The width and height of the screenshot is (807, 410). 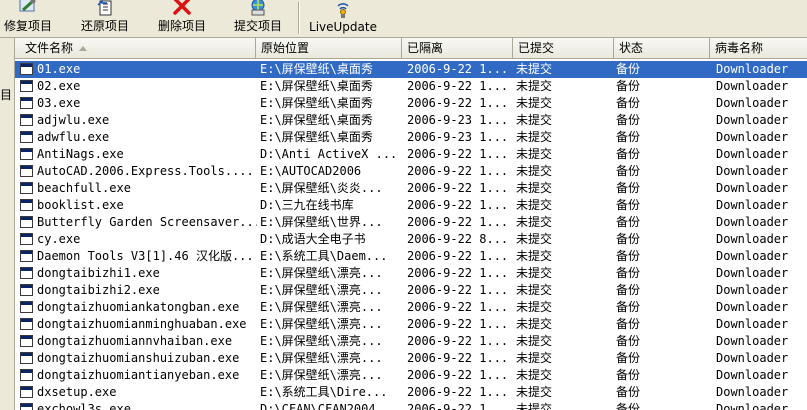 What do you see at coordinates (182, 18) in the screenshot?
I see `delete-button: 删除项目` at bounding box center [182, 18].